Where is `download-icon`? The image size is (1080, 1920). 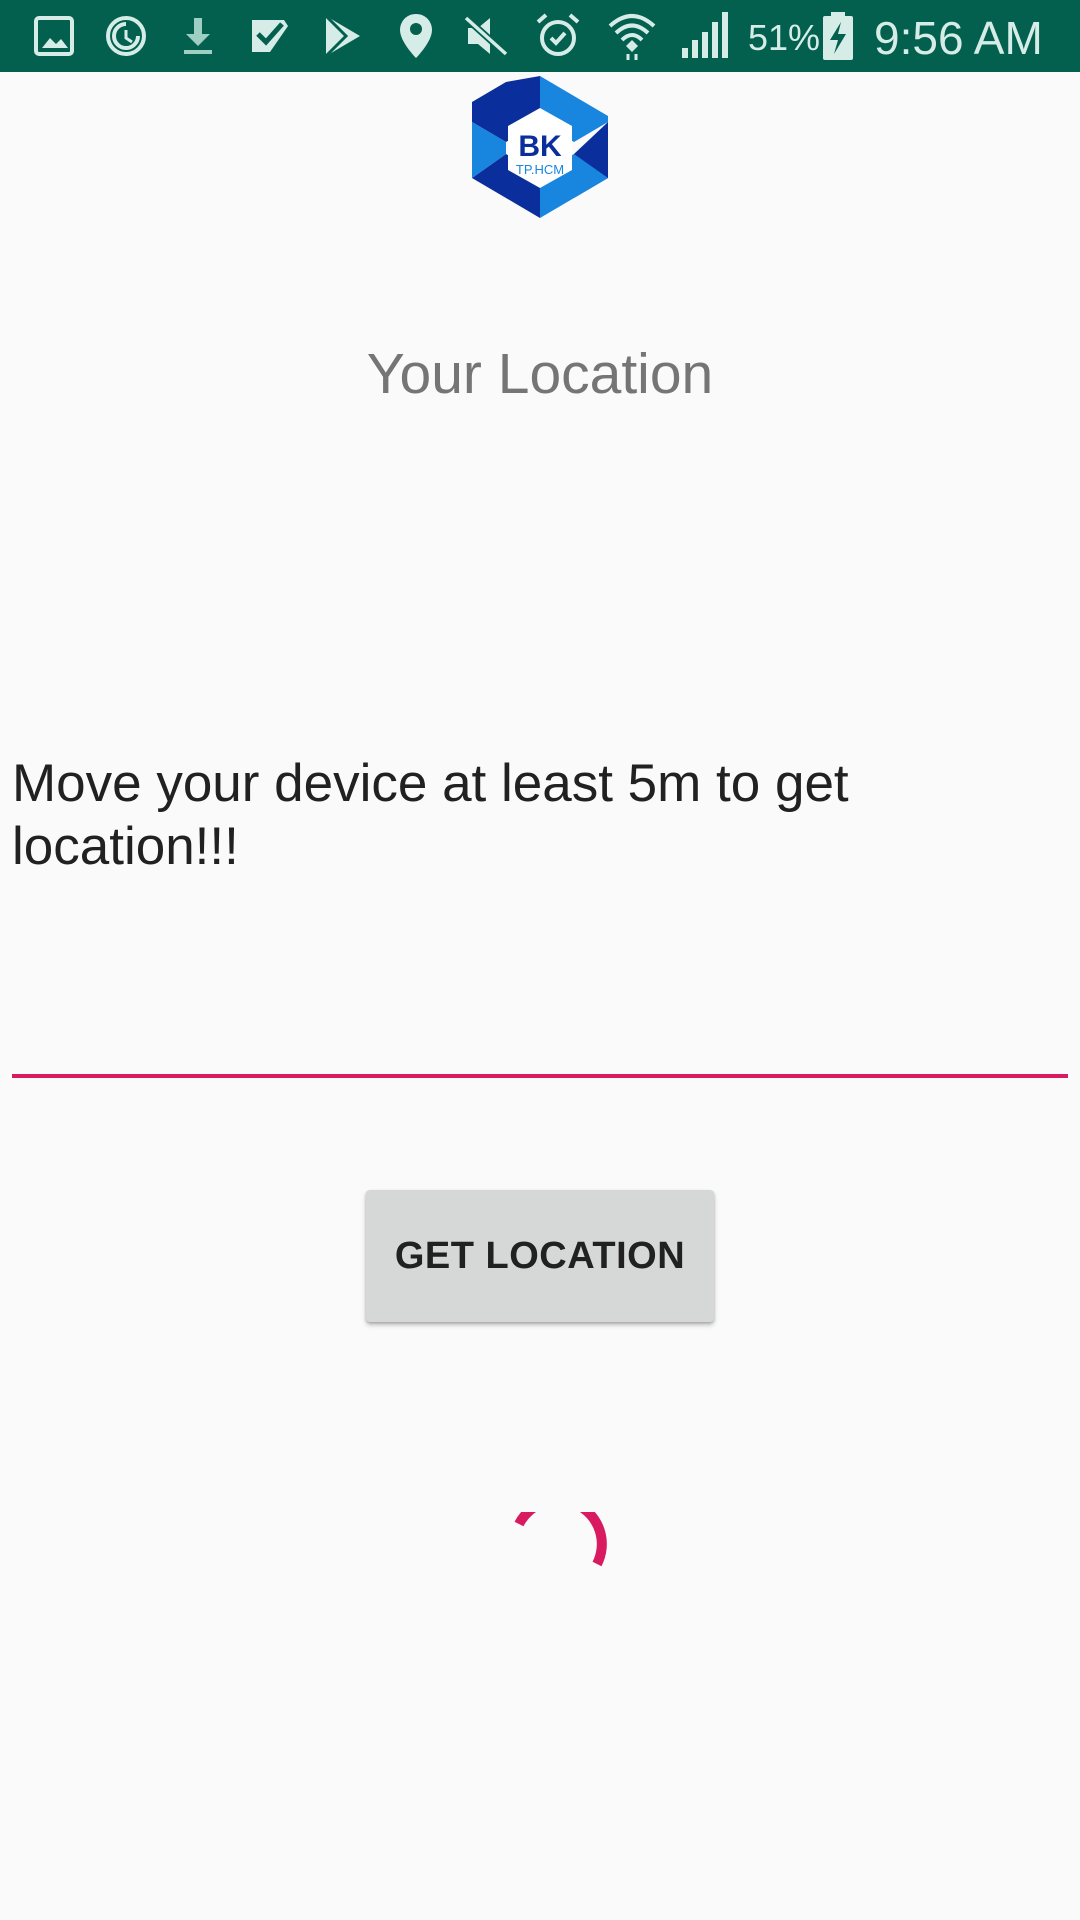 download-icon is located at coordinates (198, 36).